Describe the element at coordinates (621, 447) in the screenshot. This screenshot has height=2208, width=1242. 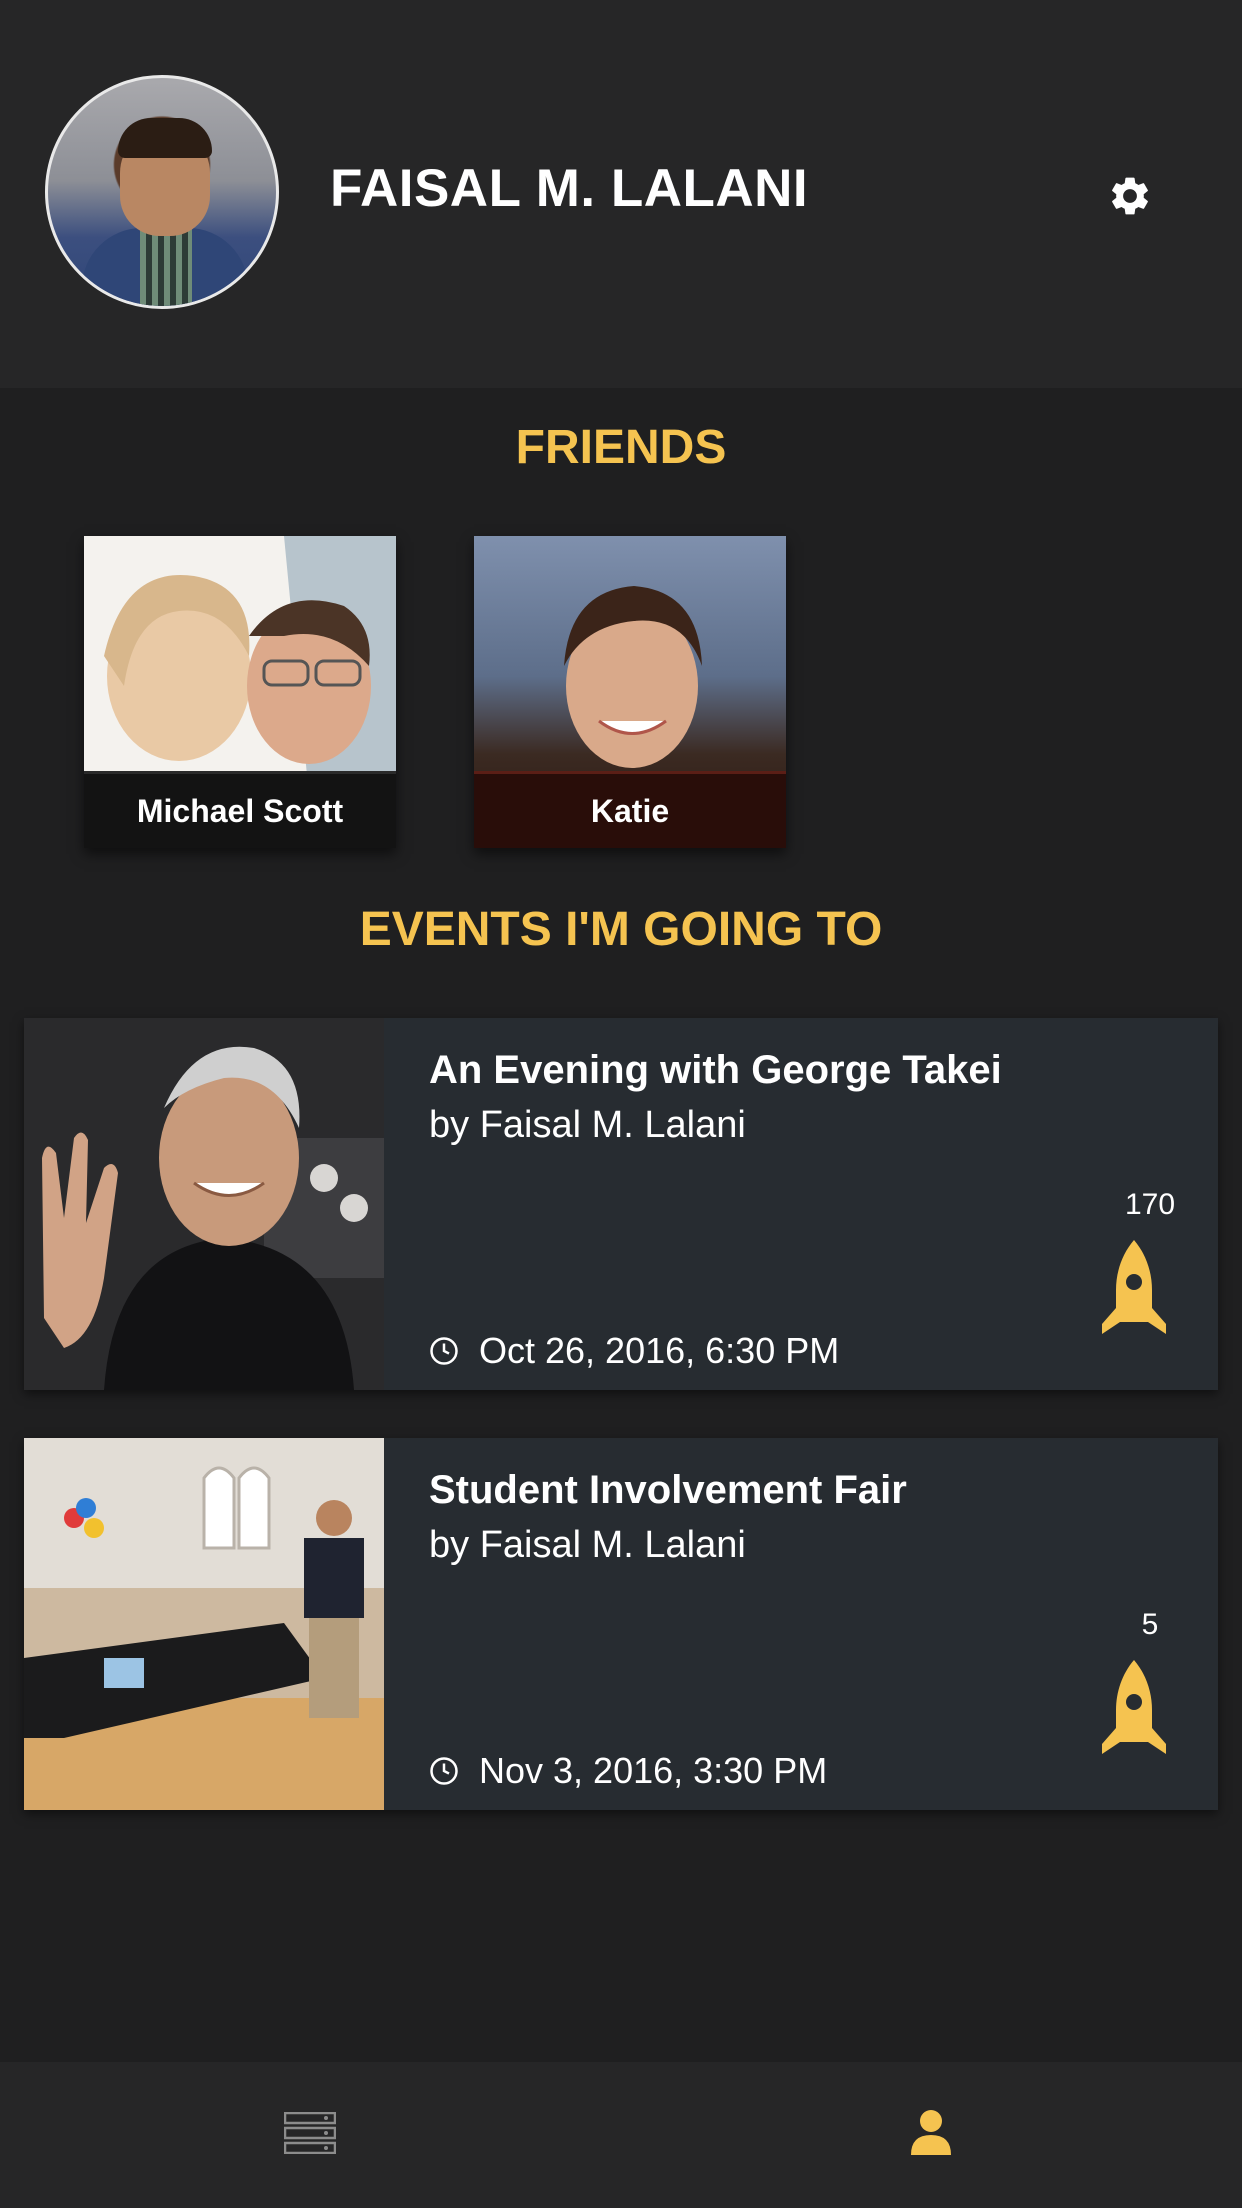
I see `friends-title: FRIENDS` at that location.